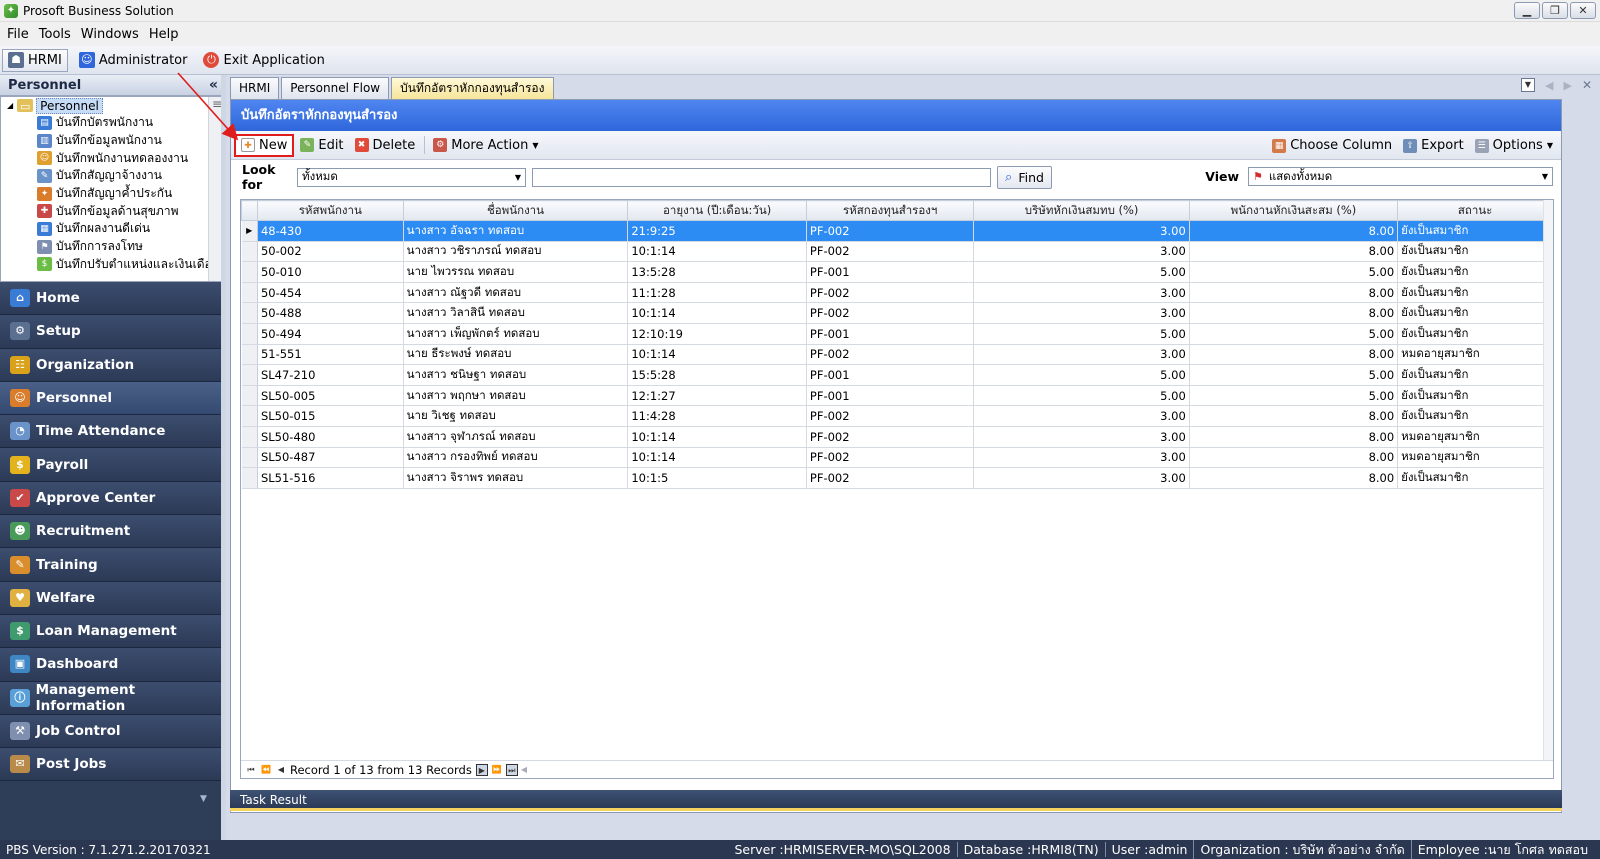 The image size is (1600, 859). I want to click on hrmi-button: ☗ HRMI, so click(35, 60).